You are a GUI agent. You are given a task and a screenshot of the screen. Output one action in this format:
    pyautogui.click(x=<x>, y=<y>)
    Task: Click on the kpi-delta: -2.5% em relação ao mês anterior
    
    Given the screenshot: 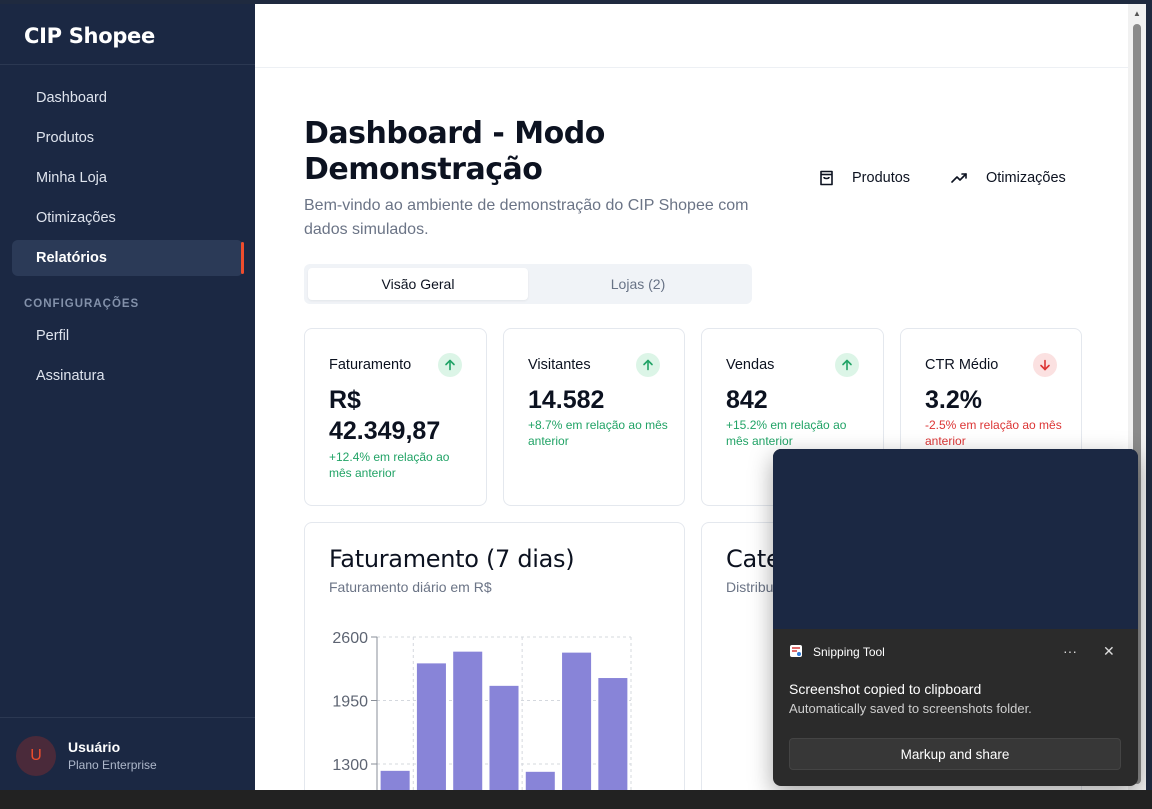 What is the action you would take?
    pyautogui.click(x=993, y=433)
    